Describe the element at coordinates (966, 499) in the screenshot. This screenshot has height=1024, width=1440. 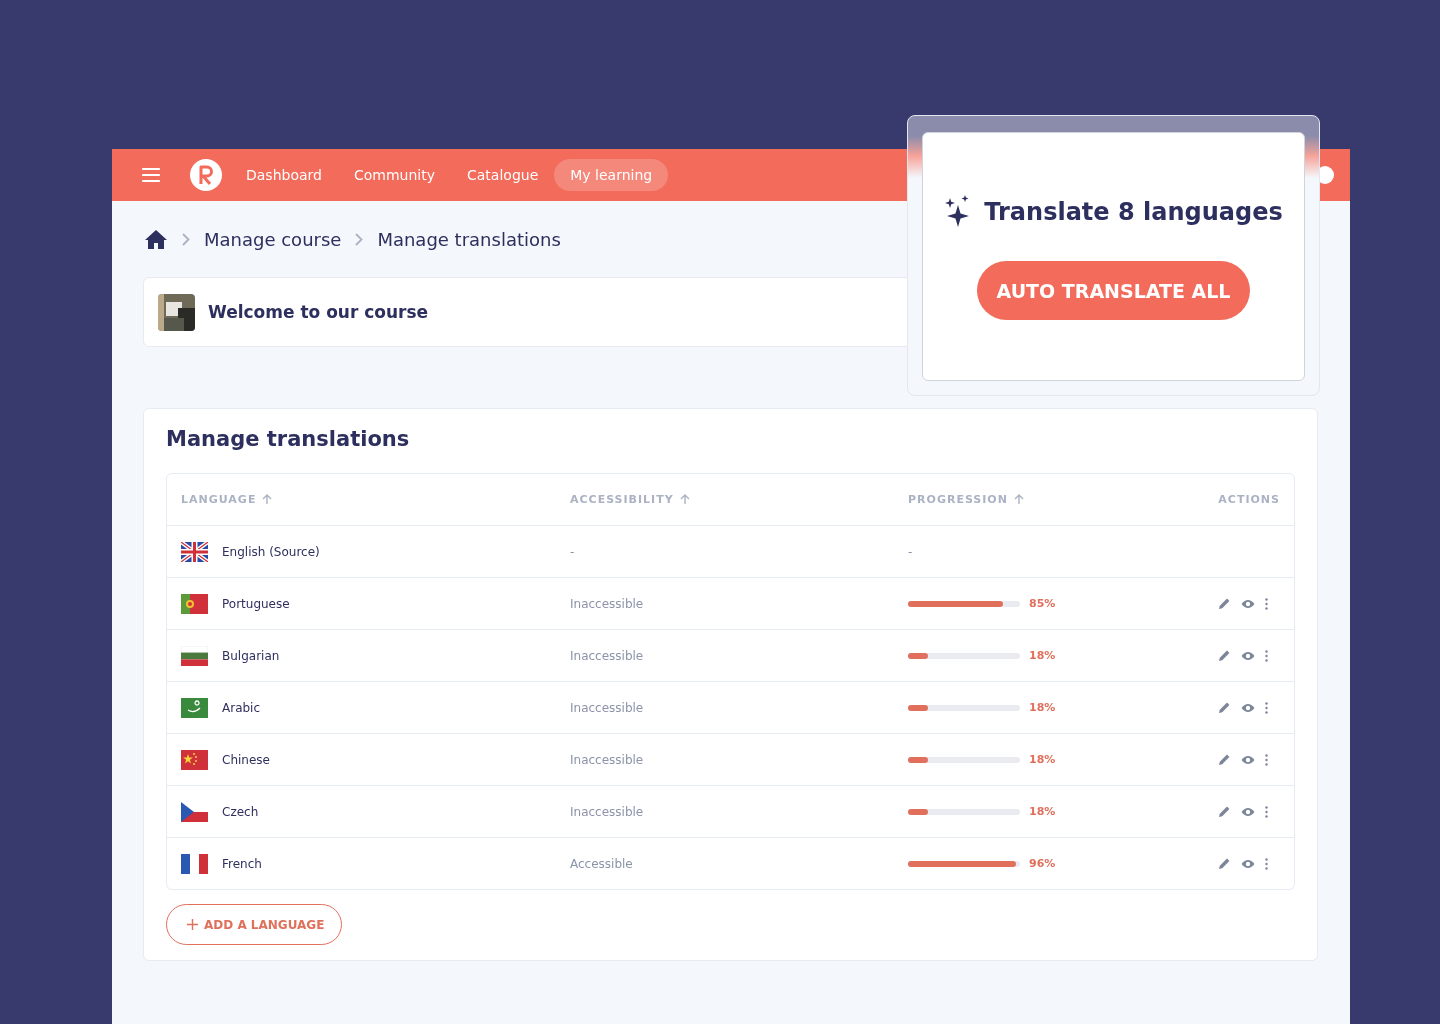
I see `column-header: PROGRESSION` at that location.